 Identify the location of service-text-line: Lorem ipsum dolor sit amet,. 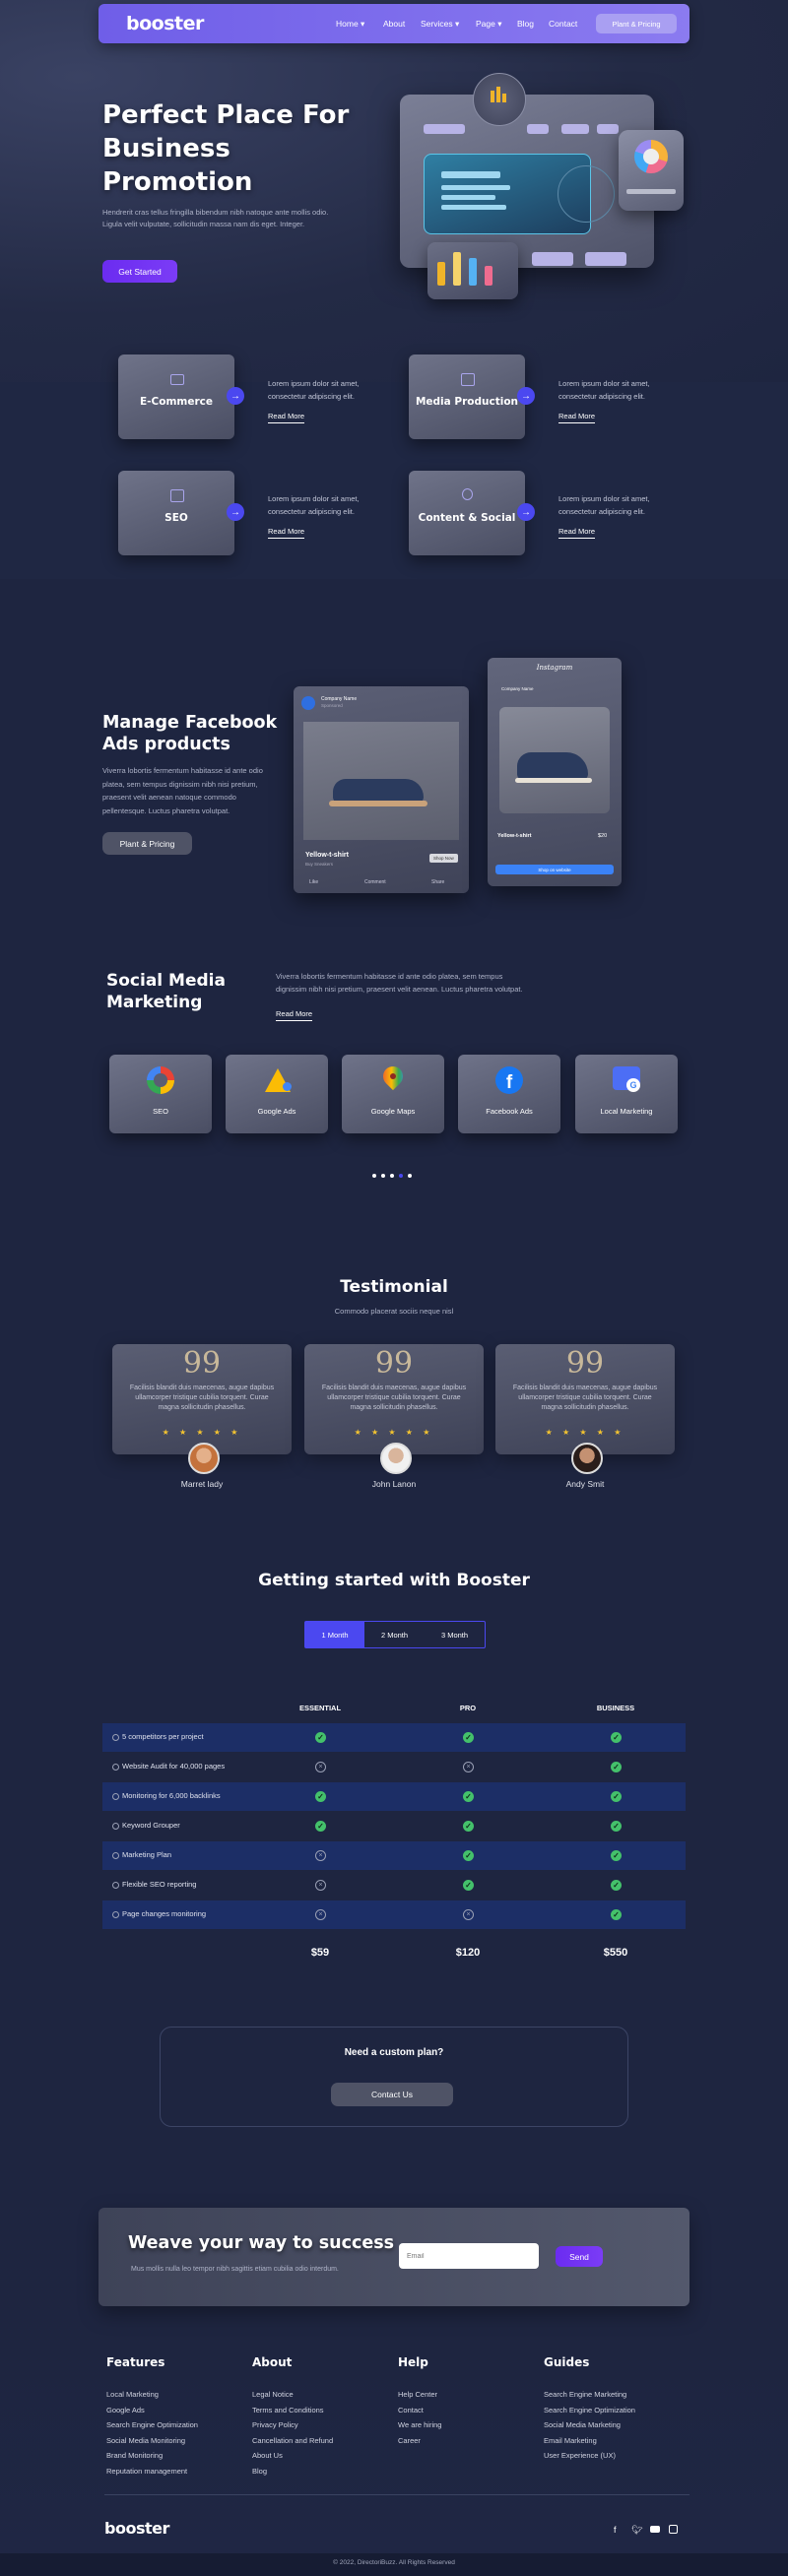
(604, 498).